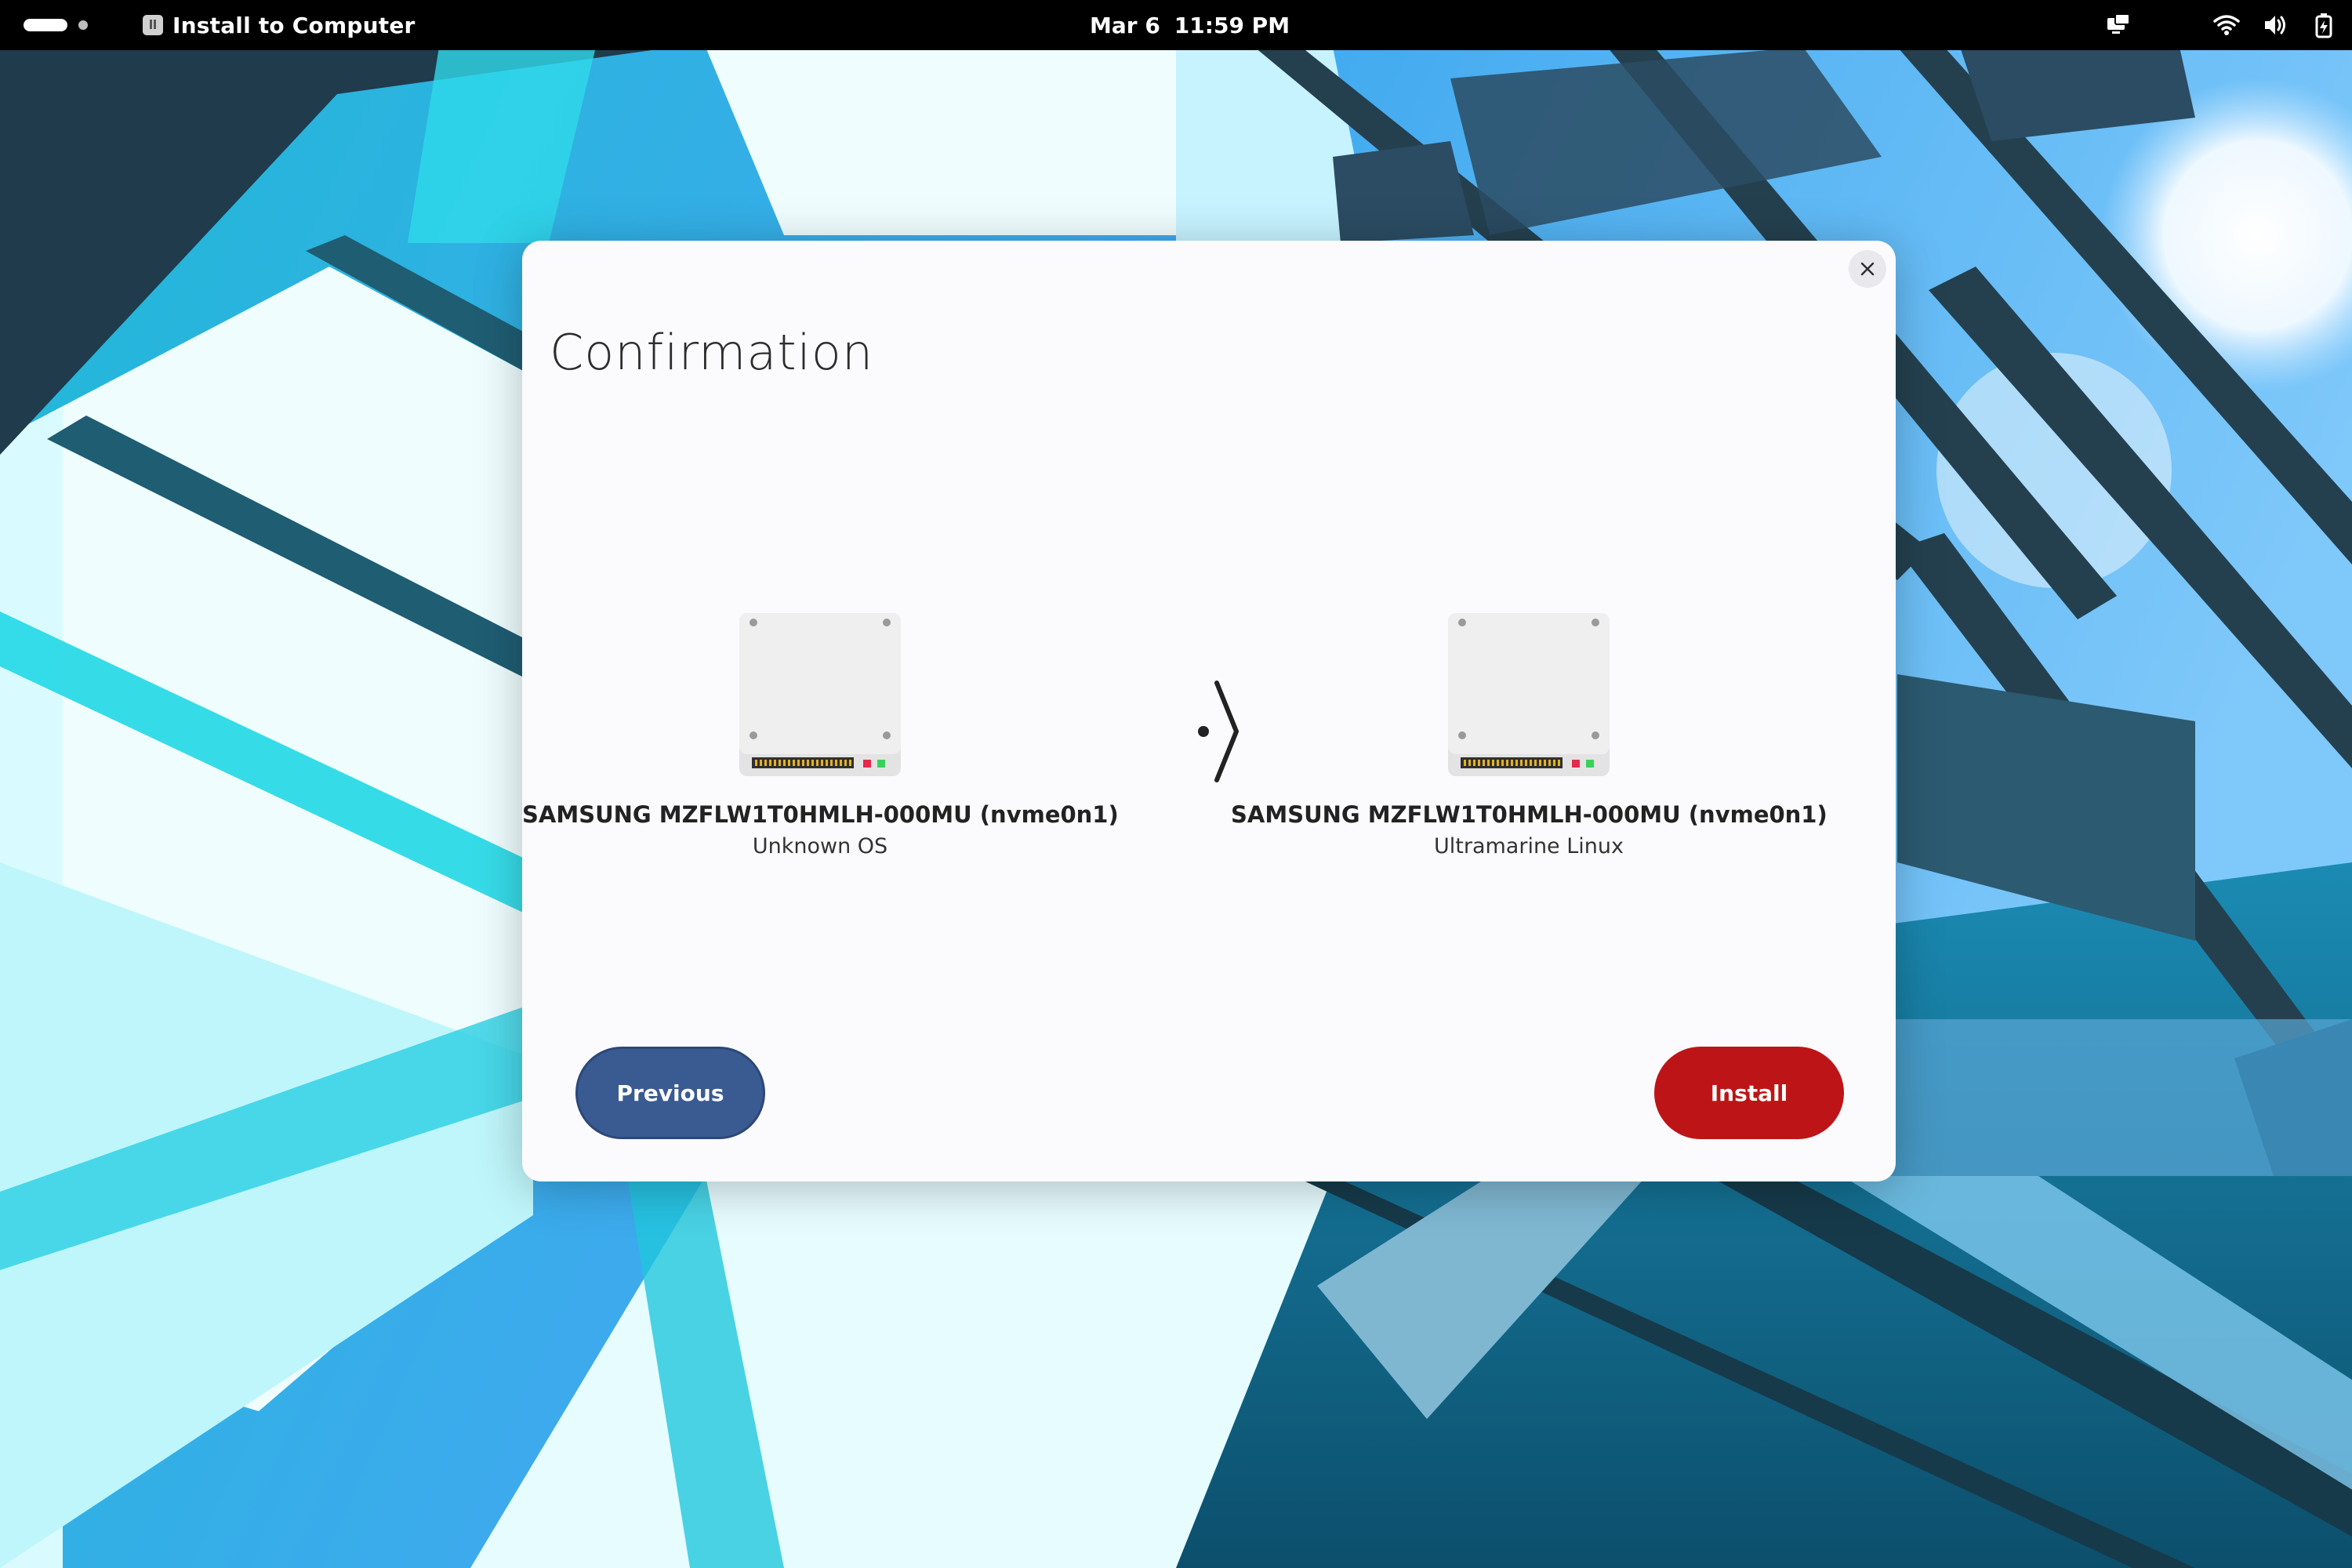 Image resolution: width=2352 pixels, height=1568 pixels. Describe the element at coordinates (294, 25) in the screenshot. I see `app-title: Install to Computer` at that location.